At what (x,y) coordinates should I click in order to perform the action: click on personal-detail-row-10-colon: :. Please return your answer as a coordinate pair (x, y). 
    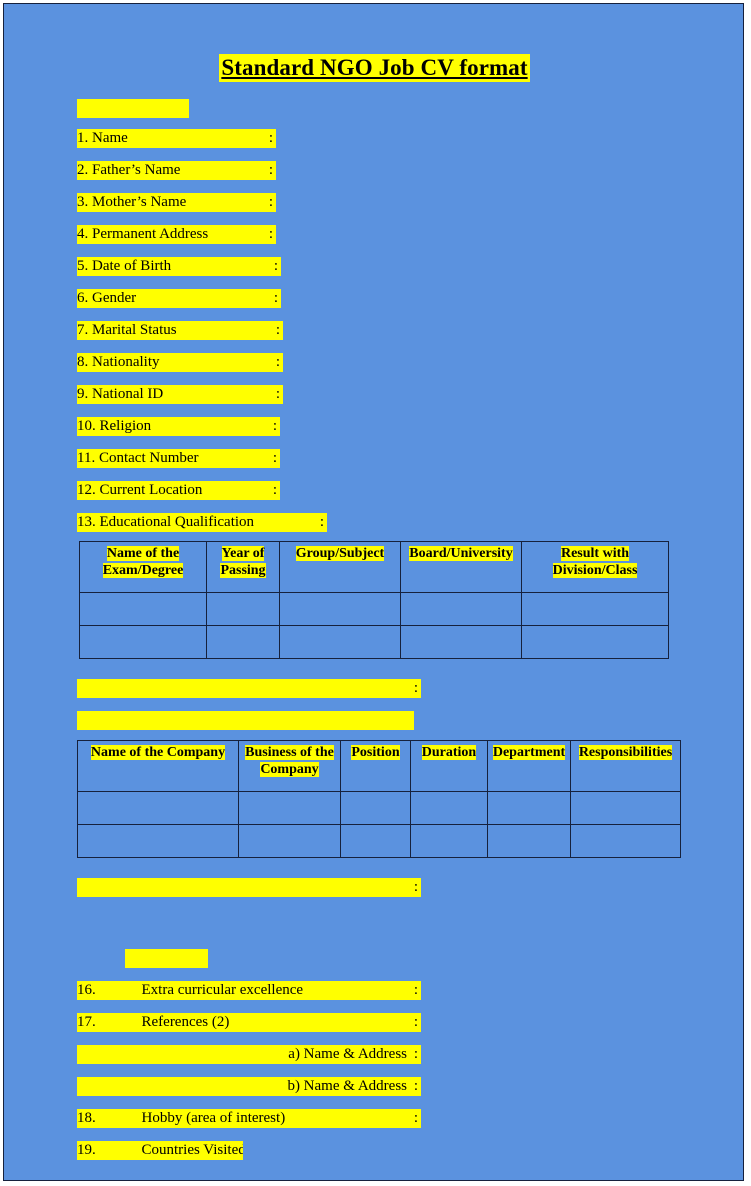
    Looking at the image, I should click on (274, 426).